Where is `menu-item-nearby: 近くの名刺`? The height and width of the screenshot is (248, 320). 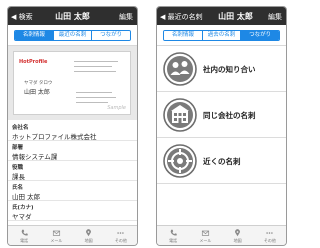 menu-item-nearby: 近くの名刺 is located at coordinates (221, 161).